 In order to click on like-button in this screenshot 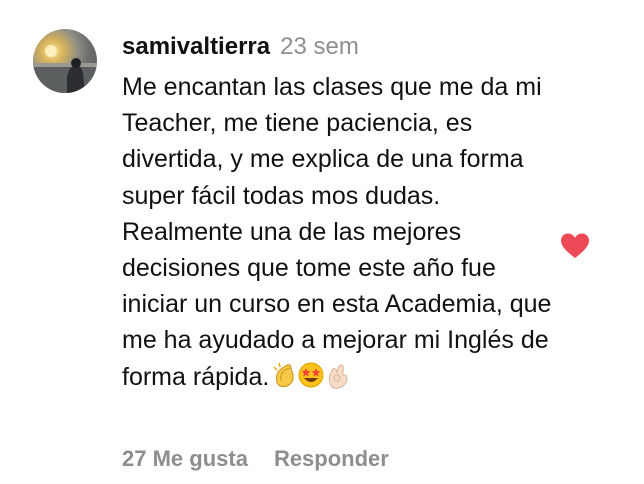, I will do `click(575, 246)`.